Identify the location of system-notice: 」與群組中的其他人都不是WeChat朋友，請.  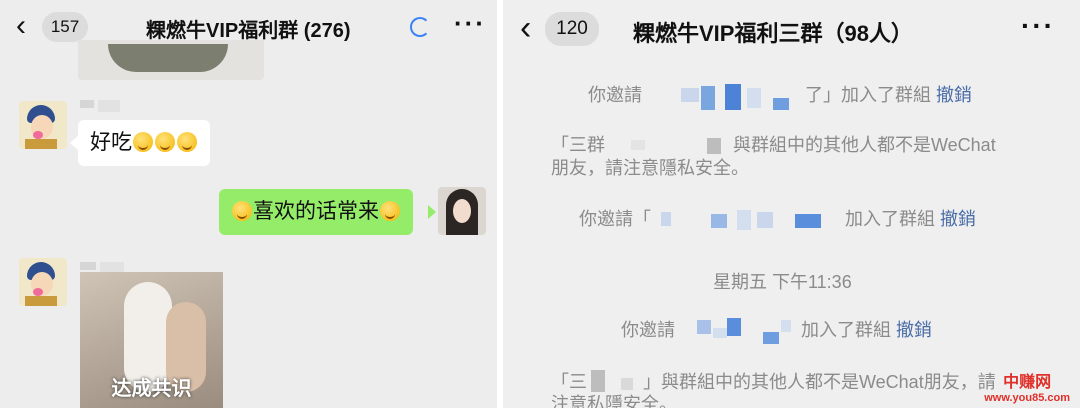
(819, 381).